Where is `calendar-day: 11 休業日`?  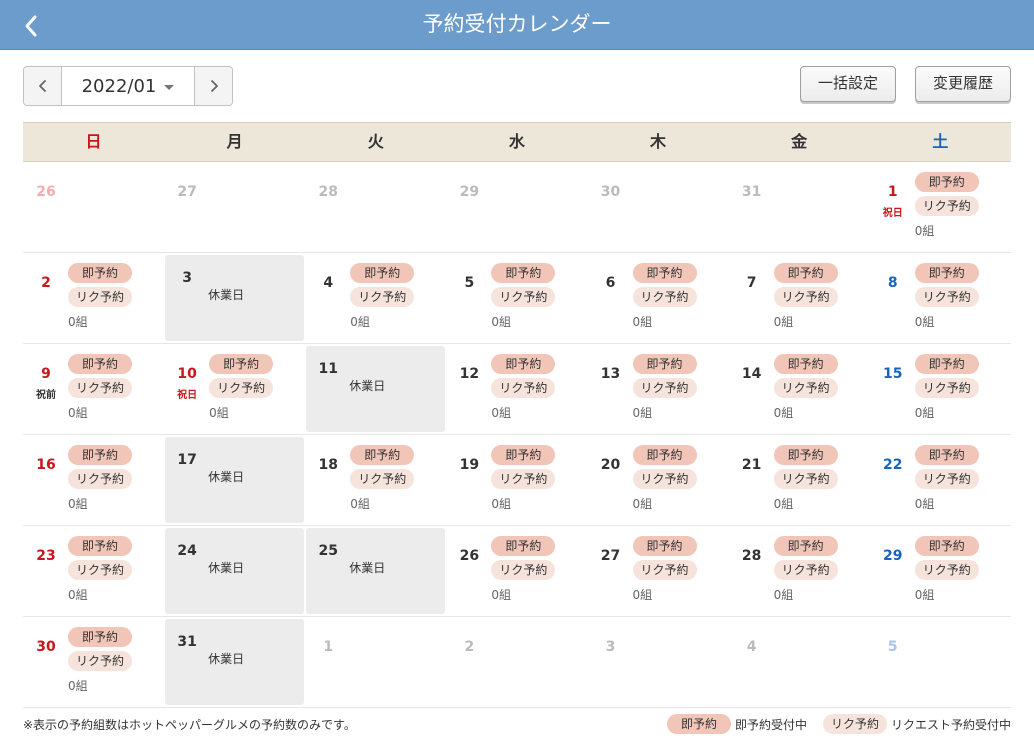
calendar-day: 11 休業日 is located at coordinates (375, 389).